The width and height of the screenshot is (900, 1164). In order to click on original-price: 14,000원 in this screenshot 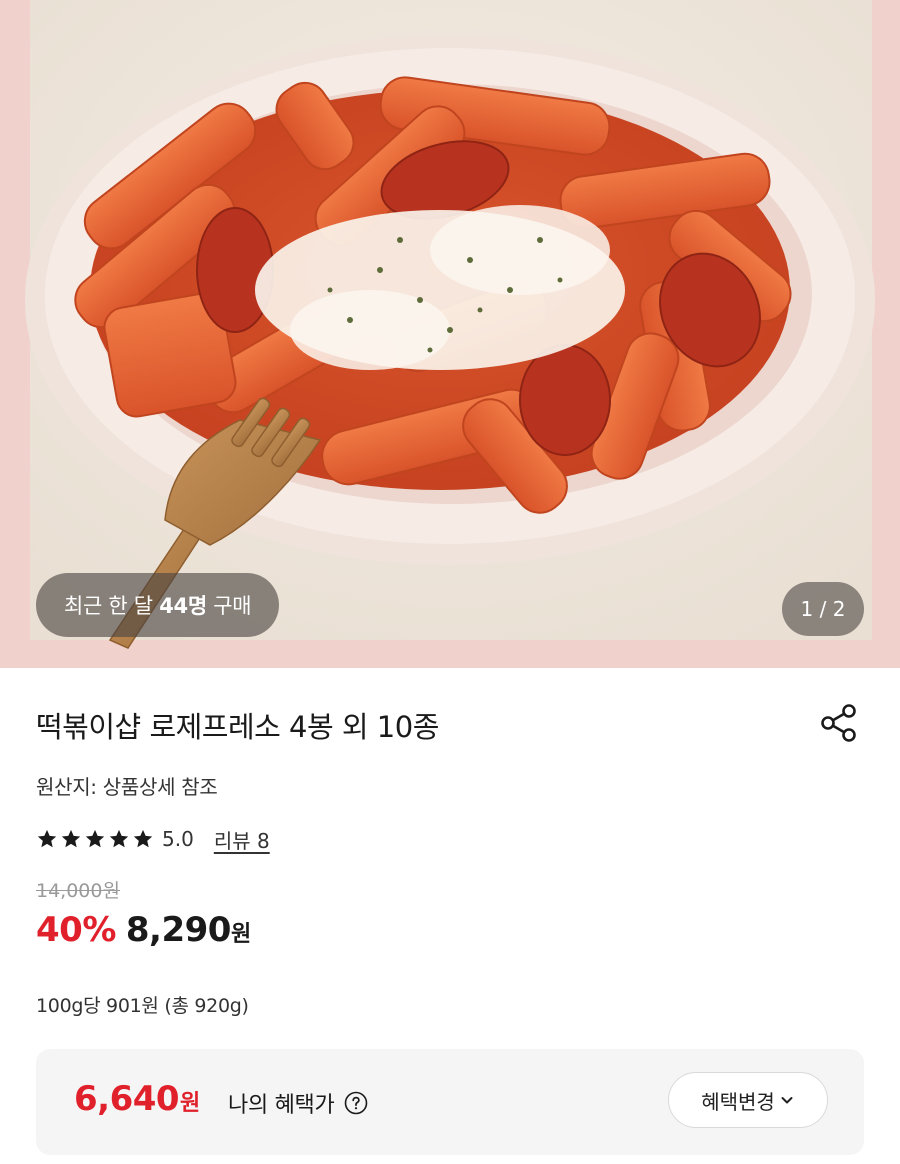, I will do `click(78, 891)`.